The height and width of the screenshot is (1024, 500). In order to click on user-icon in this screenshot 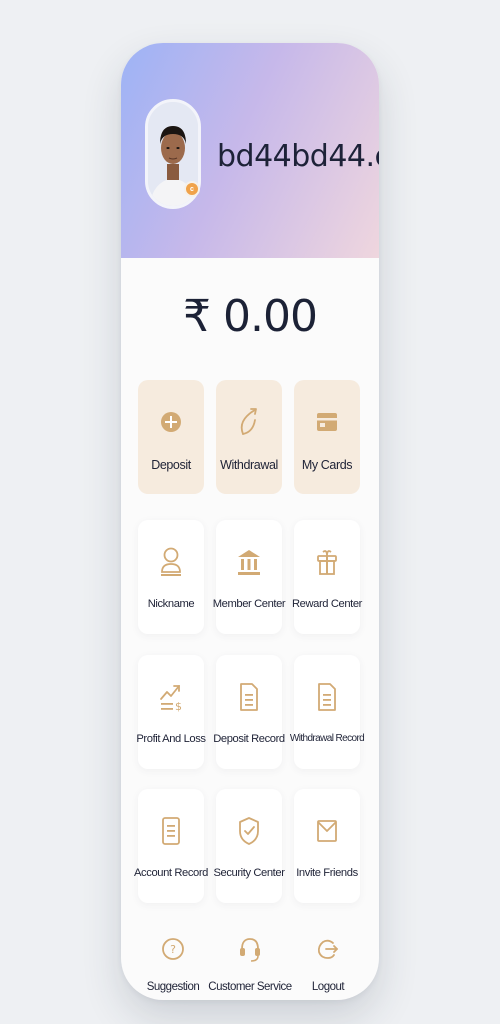, I will do `click(171, 561)`.